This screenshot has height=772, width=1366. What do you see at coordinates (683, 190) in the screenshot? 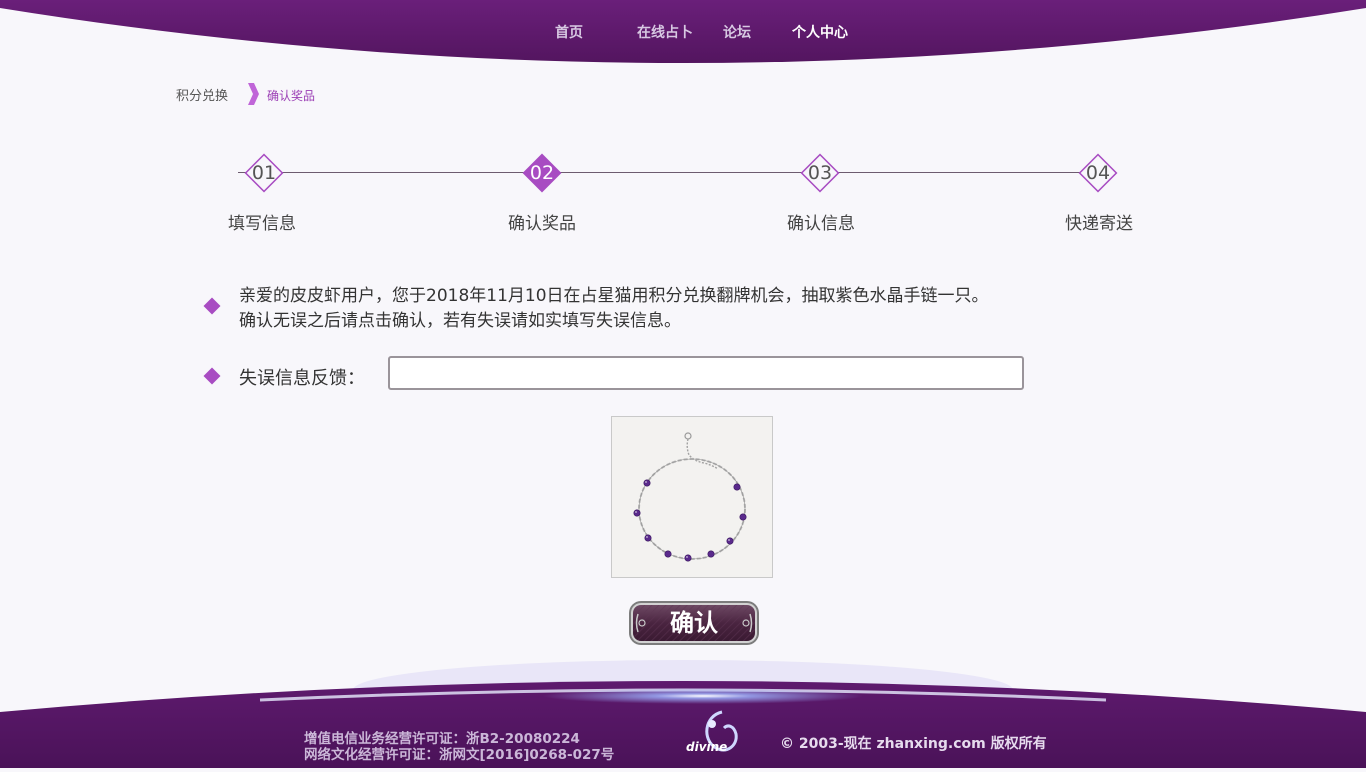
I see `progress-steps: 01 02 03 04 填写信息 确认奖品 确认信息 快递寄送` at bounding box center [683, 190].